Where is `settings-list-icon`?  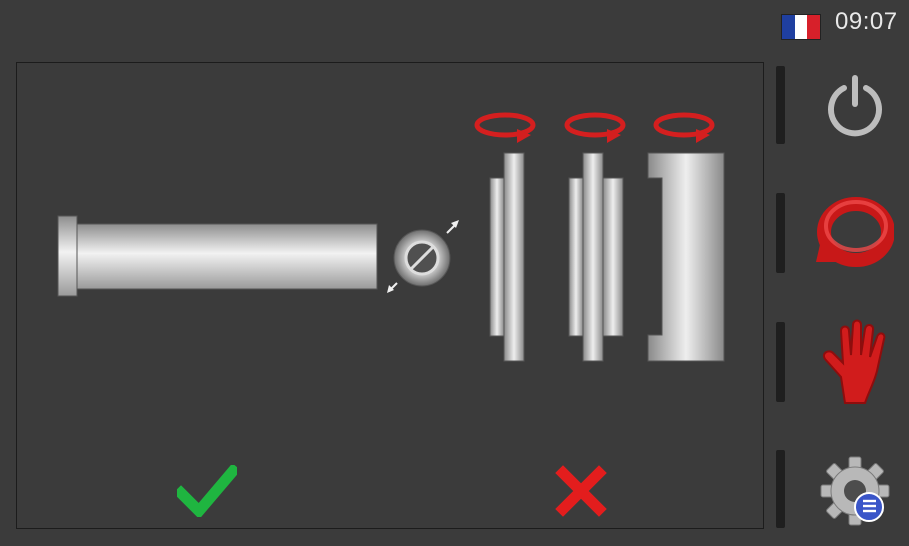 settings-list-icon is located at coordinates (855, 491).